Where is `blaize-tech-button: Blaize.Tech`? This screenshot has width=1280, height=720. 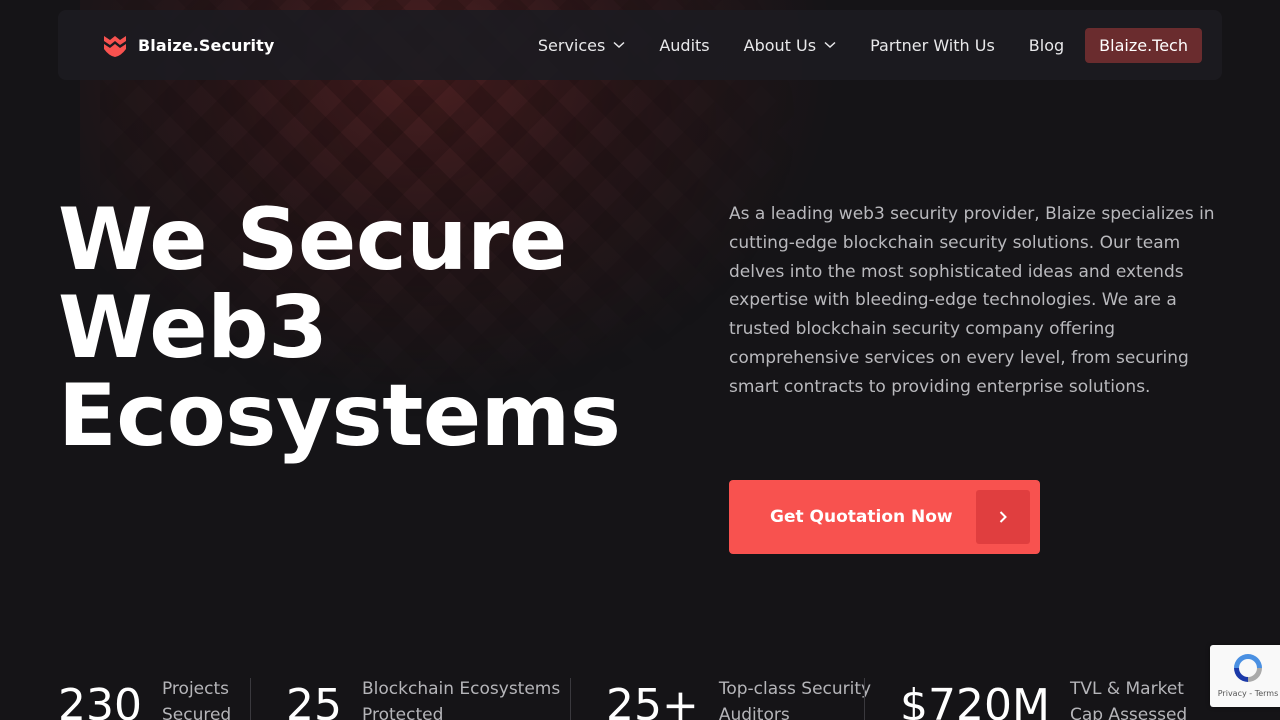
blaize-tech-button: Blaize.Tech is located at coordinates (1143, 45).